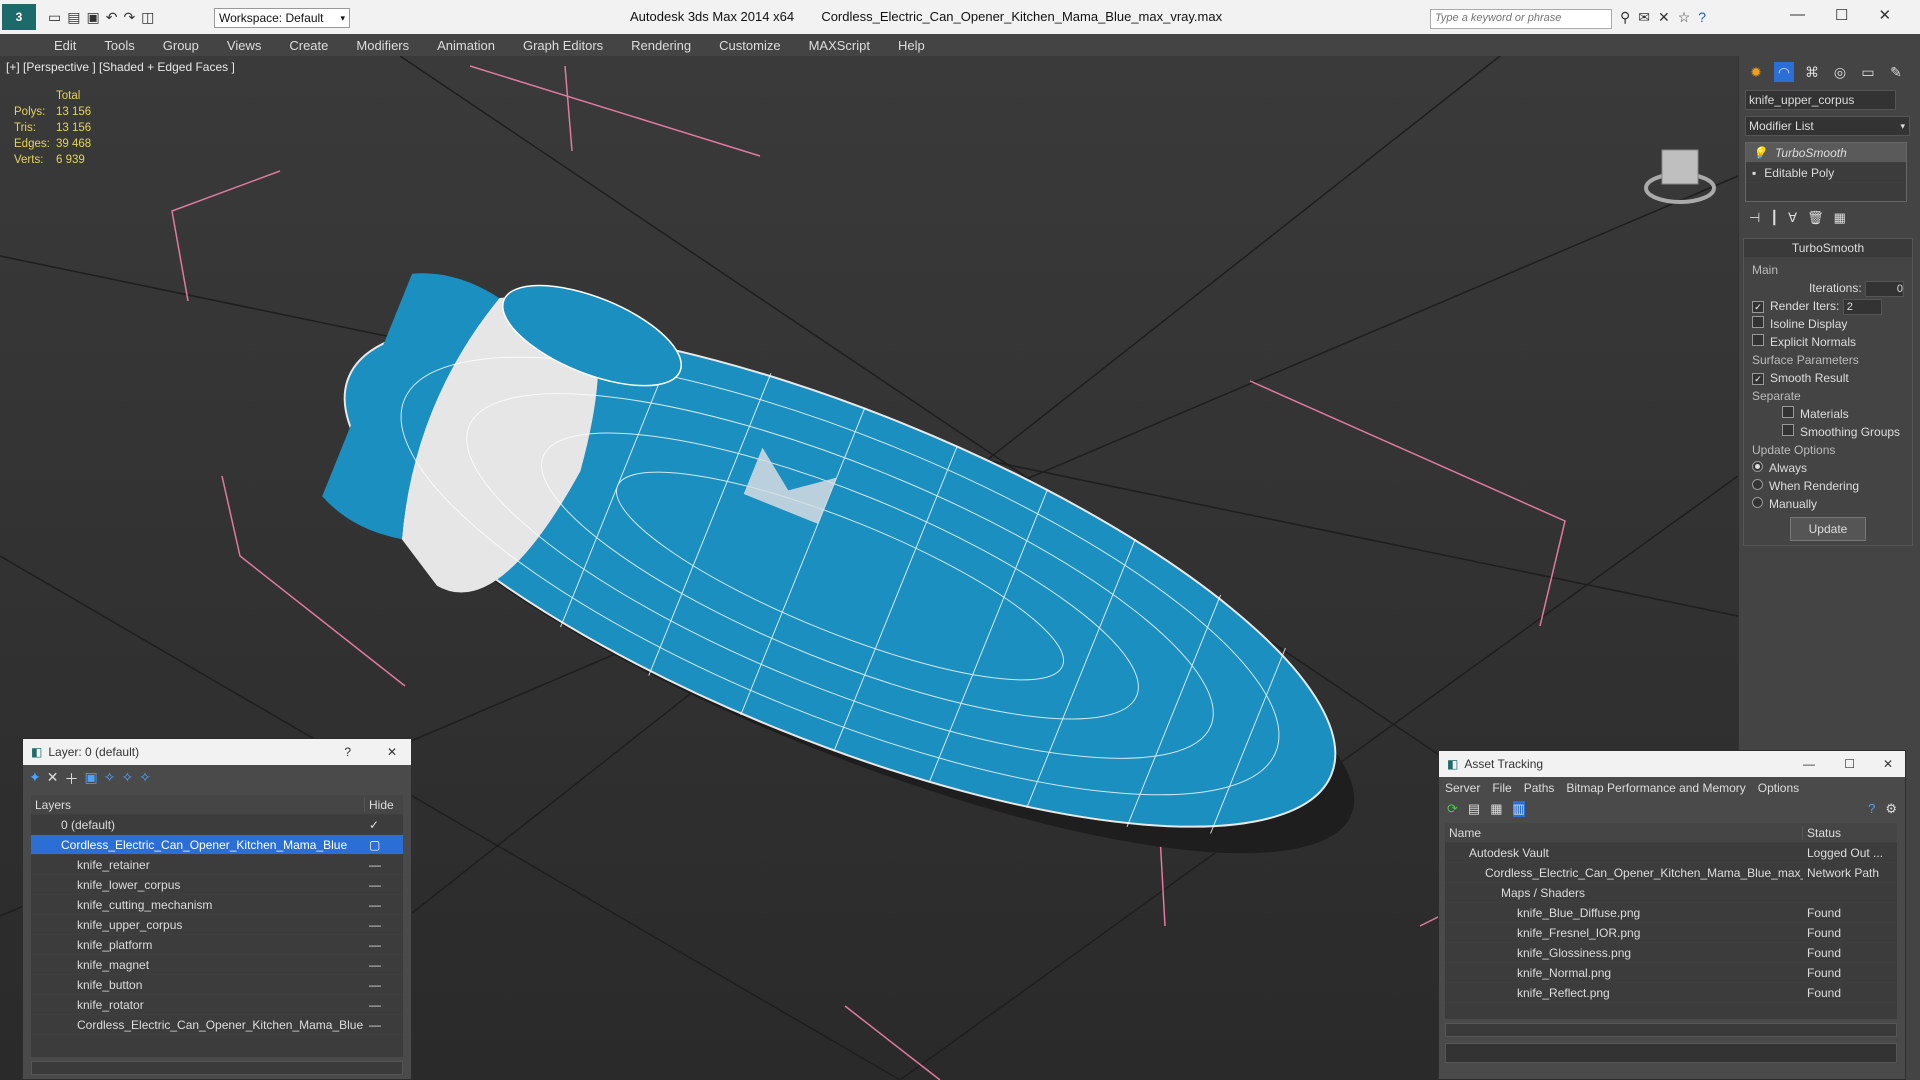  Describe the element at coordinates (1840, 72) in the screenshot. I see `motion-tab-icon: ◎` at that location.